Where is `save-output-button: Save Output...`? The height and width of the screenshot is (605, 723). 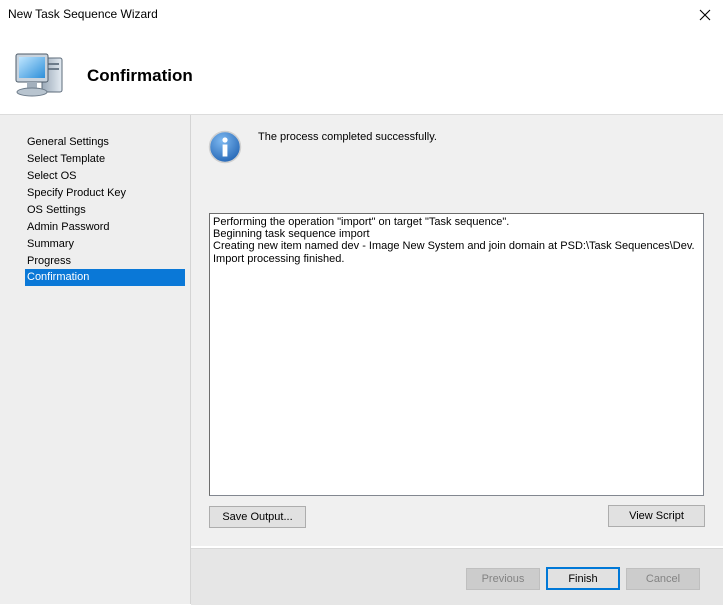
save-output-button: Save Output... is located at coordinates (257, 517).